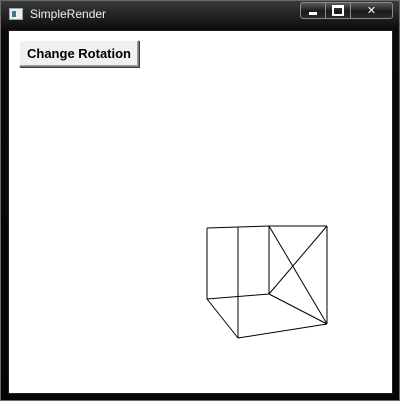  Describe the element at coordinates (313, 10) in the screenshot. I see `minimize-button` at that location.